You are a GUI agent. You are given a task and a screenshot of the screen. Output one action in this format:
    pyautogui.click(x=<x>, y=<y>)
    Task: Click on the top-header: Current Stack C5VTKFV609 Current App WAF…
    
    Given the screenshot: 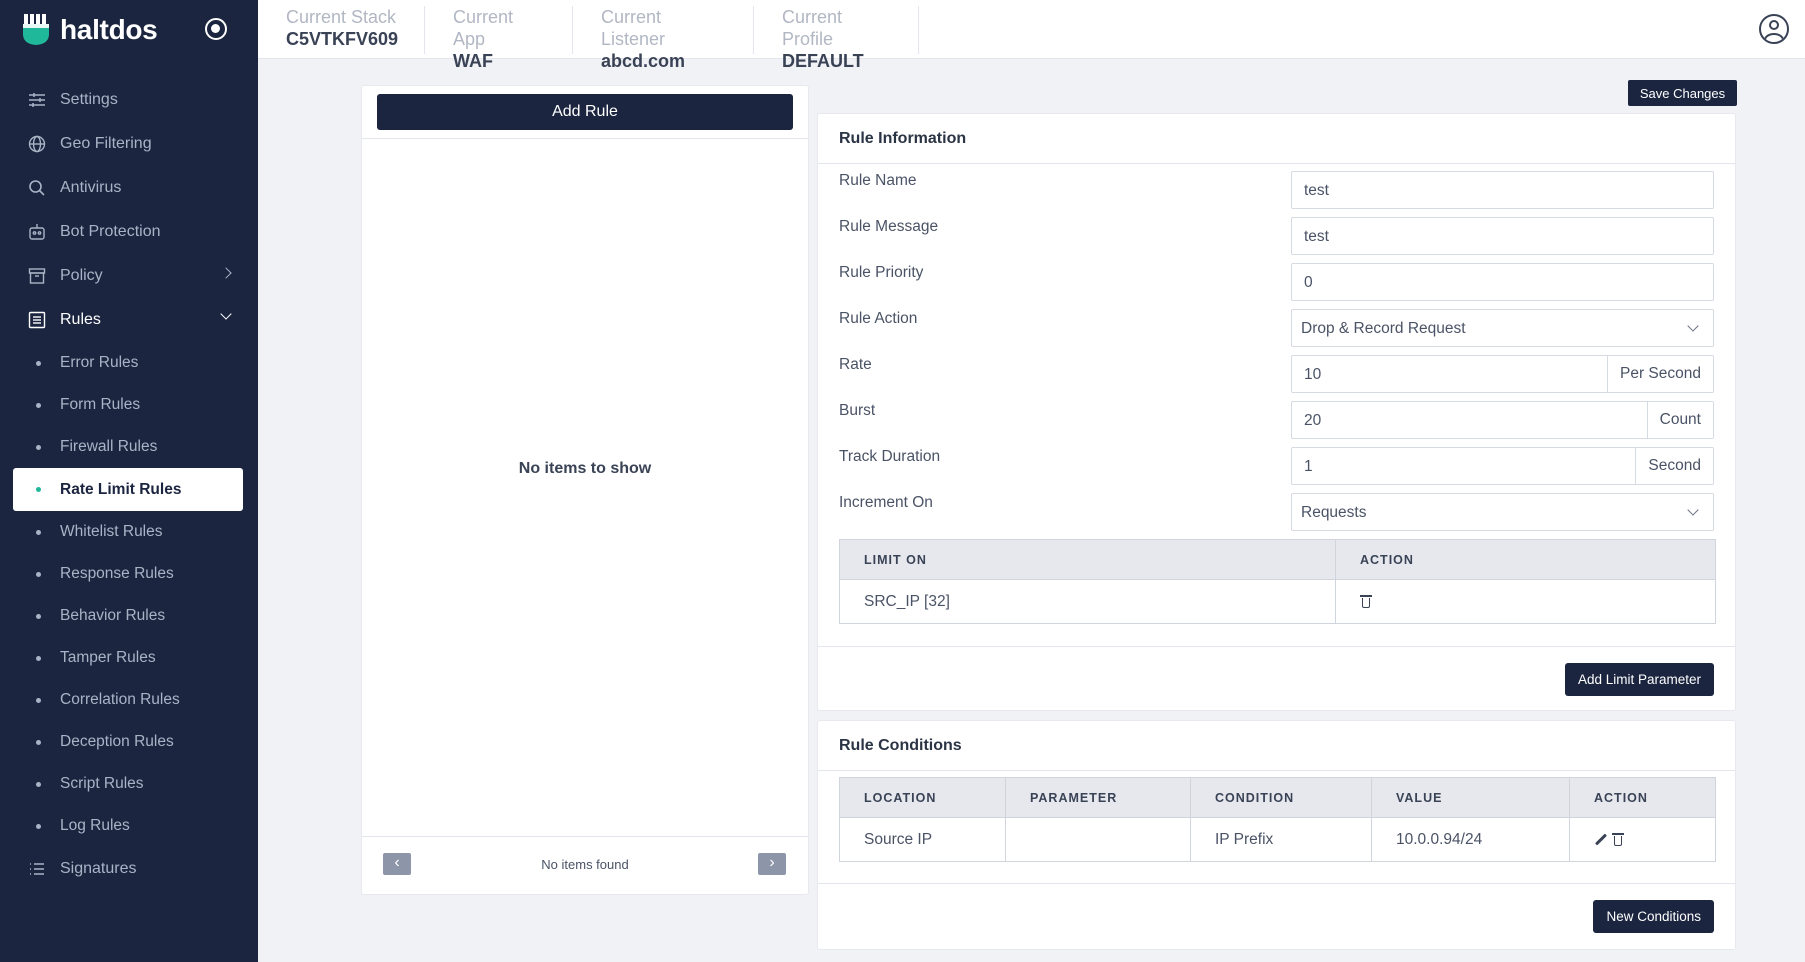 What is the action you would take?
    pyautogui.click(x=1031, y=35)
    